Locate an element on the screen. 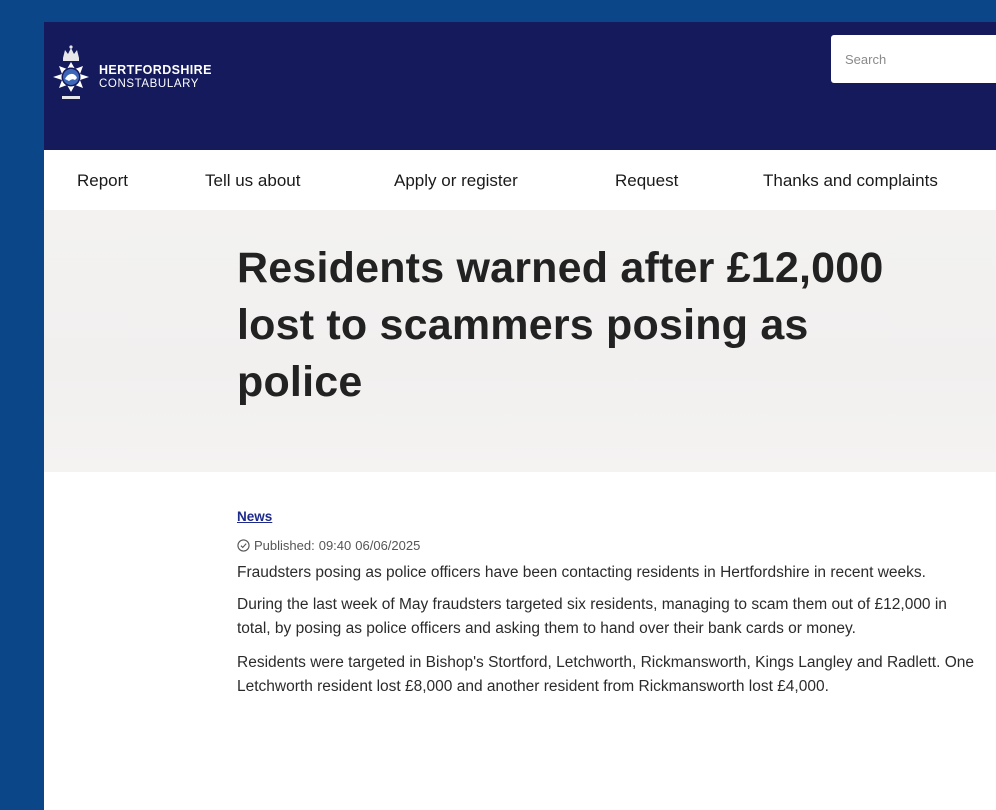 The image size is (996, 810). site-logo: HERTFORDSHIRE CONSTABULARY is located at coordinates (130, 77).